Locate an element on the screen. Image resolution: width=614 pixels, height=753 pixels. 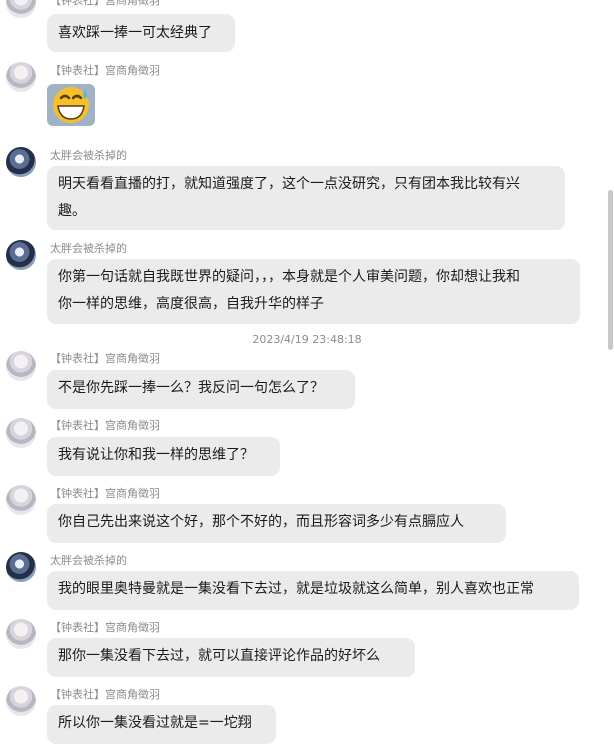
message-bubble: 我有说让你和我一样的思维了？ is located at coordinates (163, 456).